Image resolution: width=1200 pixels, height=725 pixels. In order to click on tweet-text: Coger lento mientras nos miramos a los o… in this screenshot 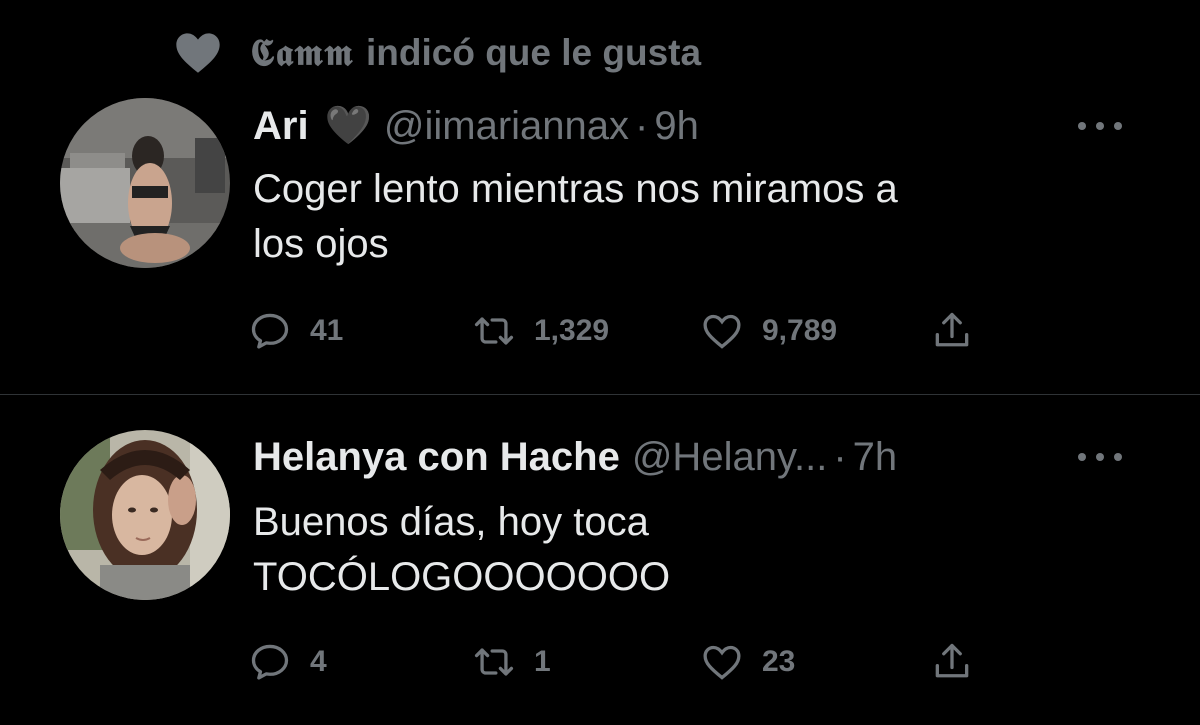, I will do `click(693, 217)`.